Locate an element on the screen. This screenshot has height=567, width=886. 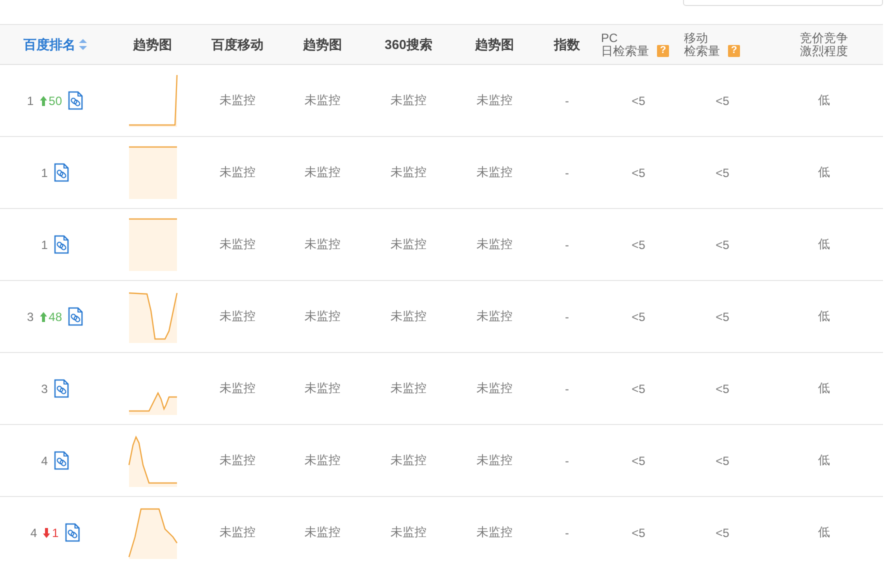
column-header: 移动 检索量 is located at coordinates (702, 45).